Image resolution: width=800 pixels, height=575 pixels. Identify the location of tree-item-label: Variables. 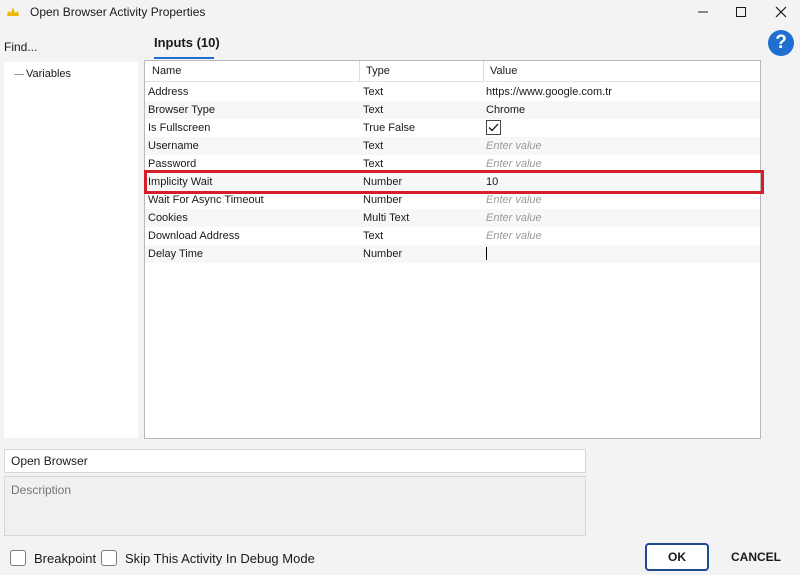
(49, 74).